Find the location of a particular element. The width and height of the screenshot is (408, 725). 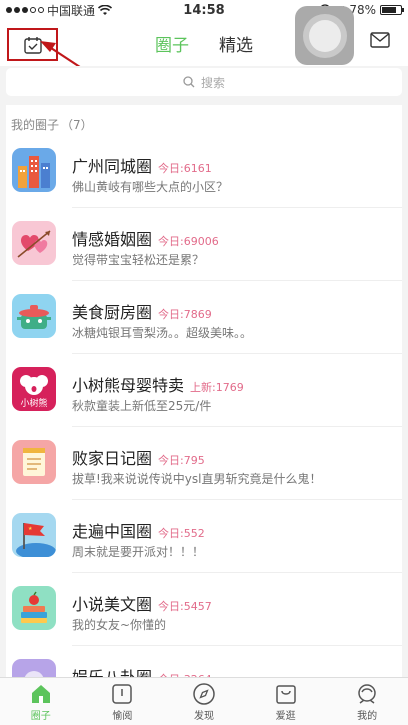

circle-desc: 冰糖炖银耳雪梨汤。。超级美味。。 is located at coordinates (162, 333).